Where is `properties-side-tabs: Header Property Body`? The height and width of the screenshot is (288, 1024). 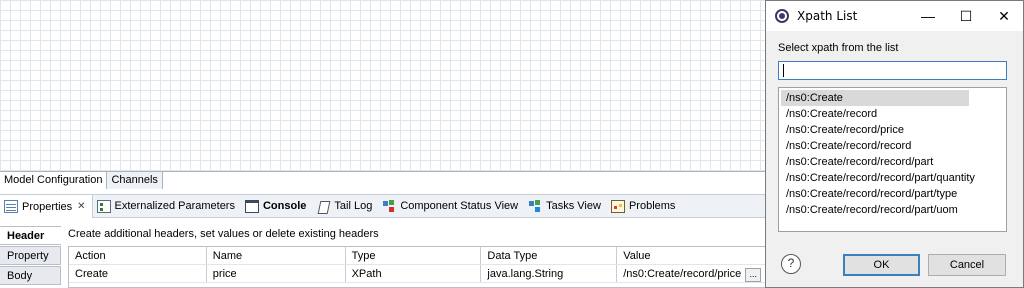 properties-side-tabs: Header Property Body is located at coordinates (30, 257).